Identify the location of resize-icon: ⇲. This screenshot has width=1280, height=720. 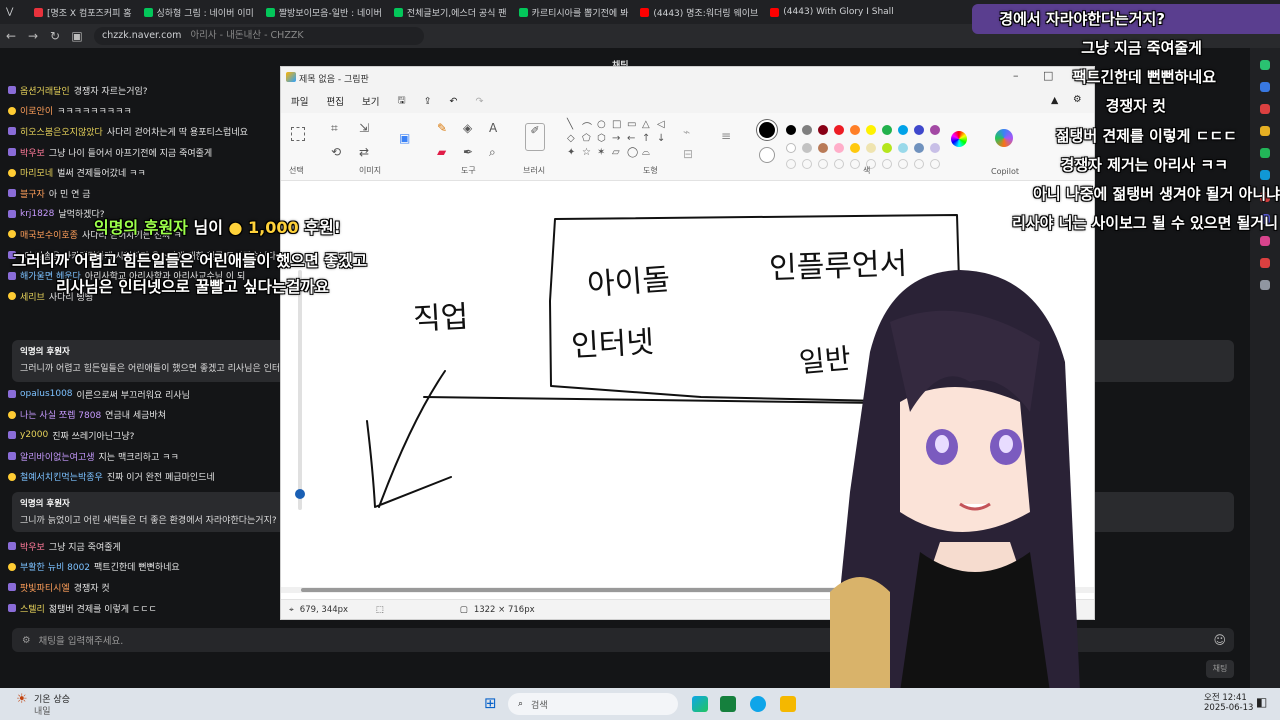
(364, 128).